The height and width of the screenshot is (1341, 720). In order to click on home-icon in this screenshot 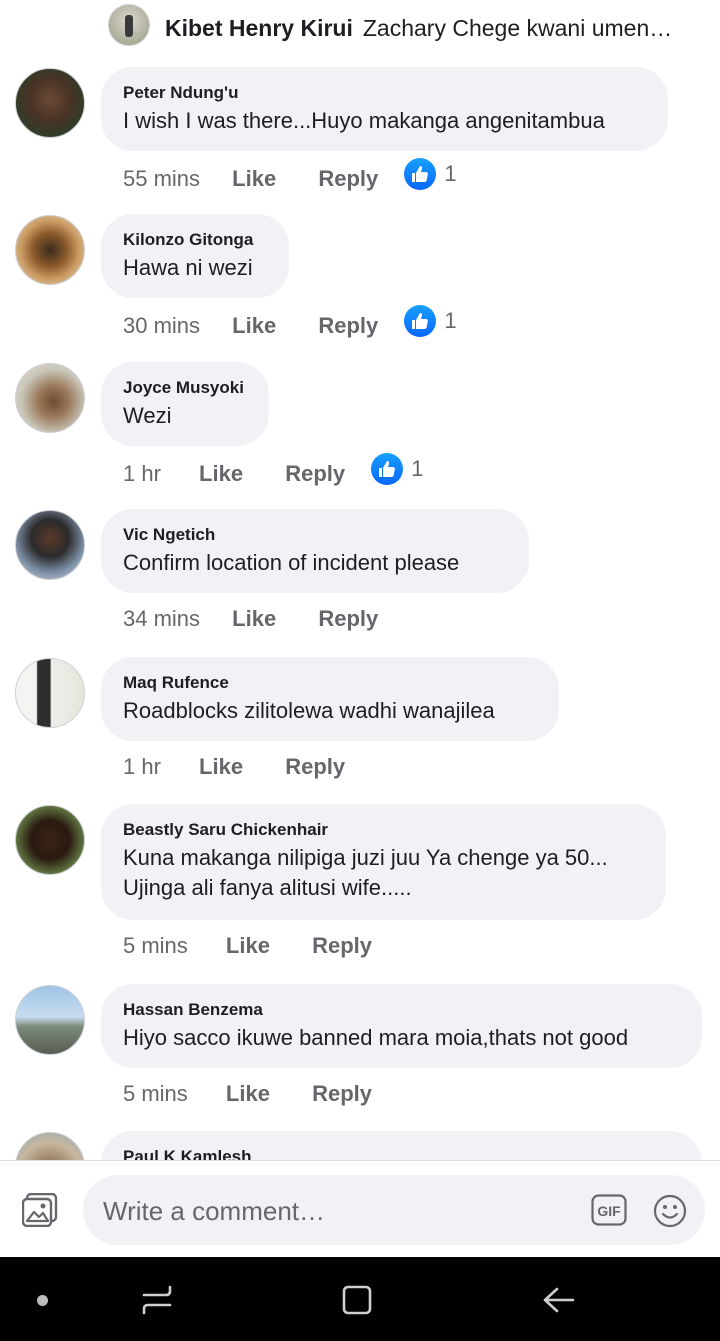, I will do `click(357, 1300)`.